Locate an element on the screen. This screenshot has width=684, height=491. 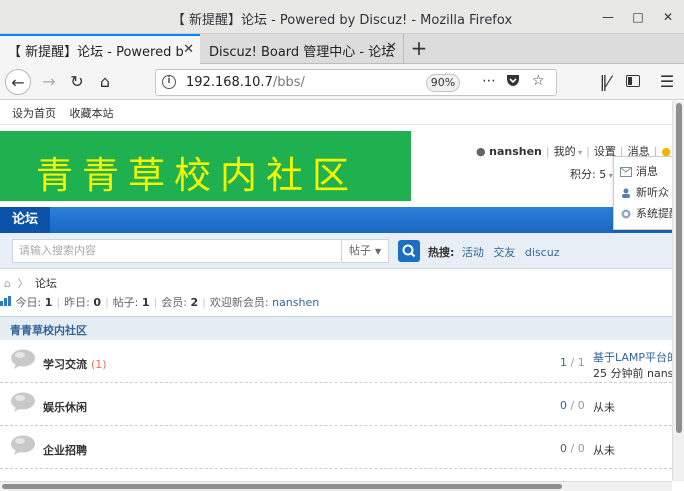
url-text: 192.168.10.7/bbs/ is located at coordinates (245, 82).